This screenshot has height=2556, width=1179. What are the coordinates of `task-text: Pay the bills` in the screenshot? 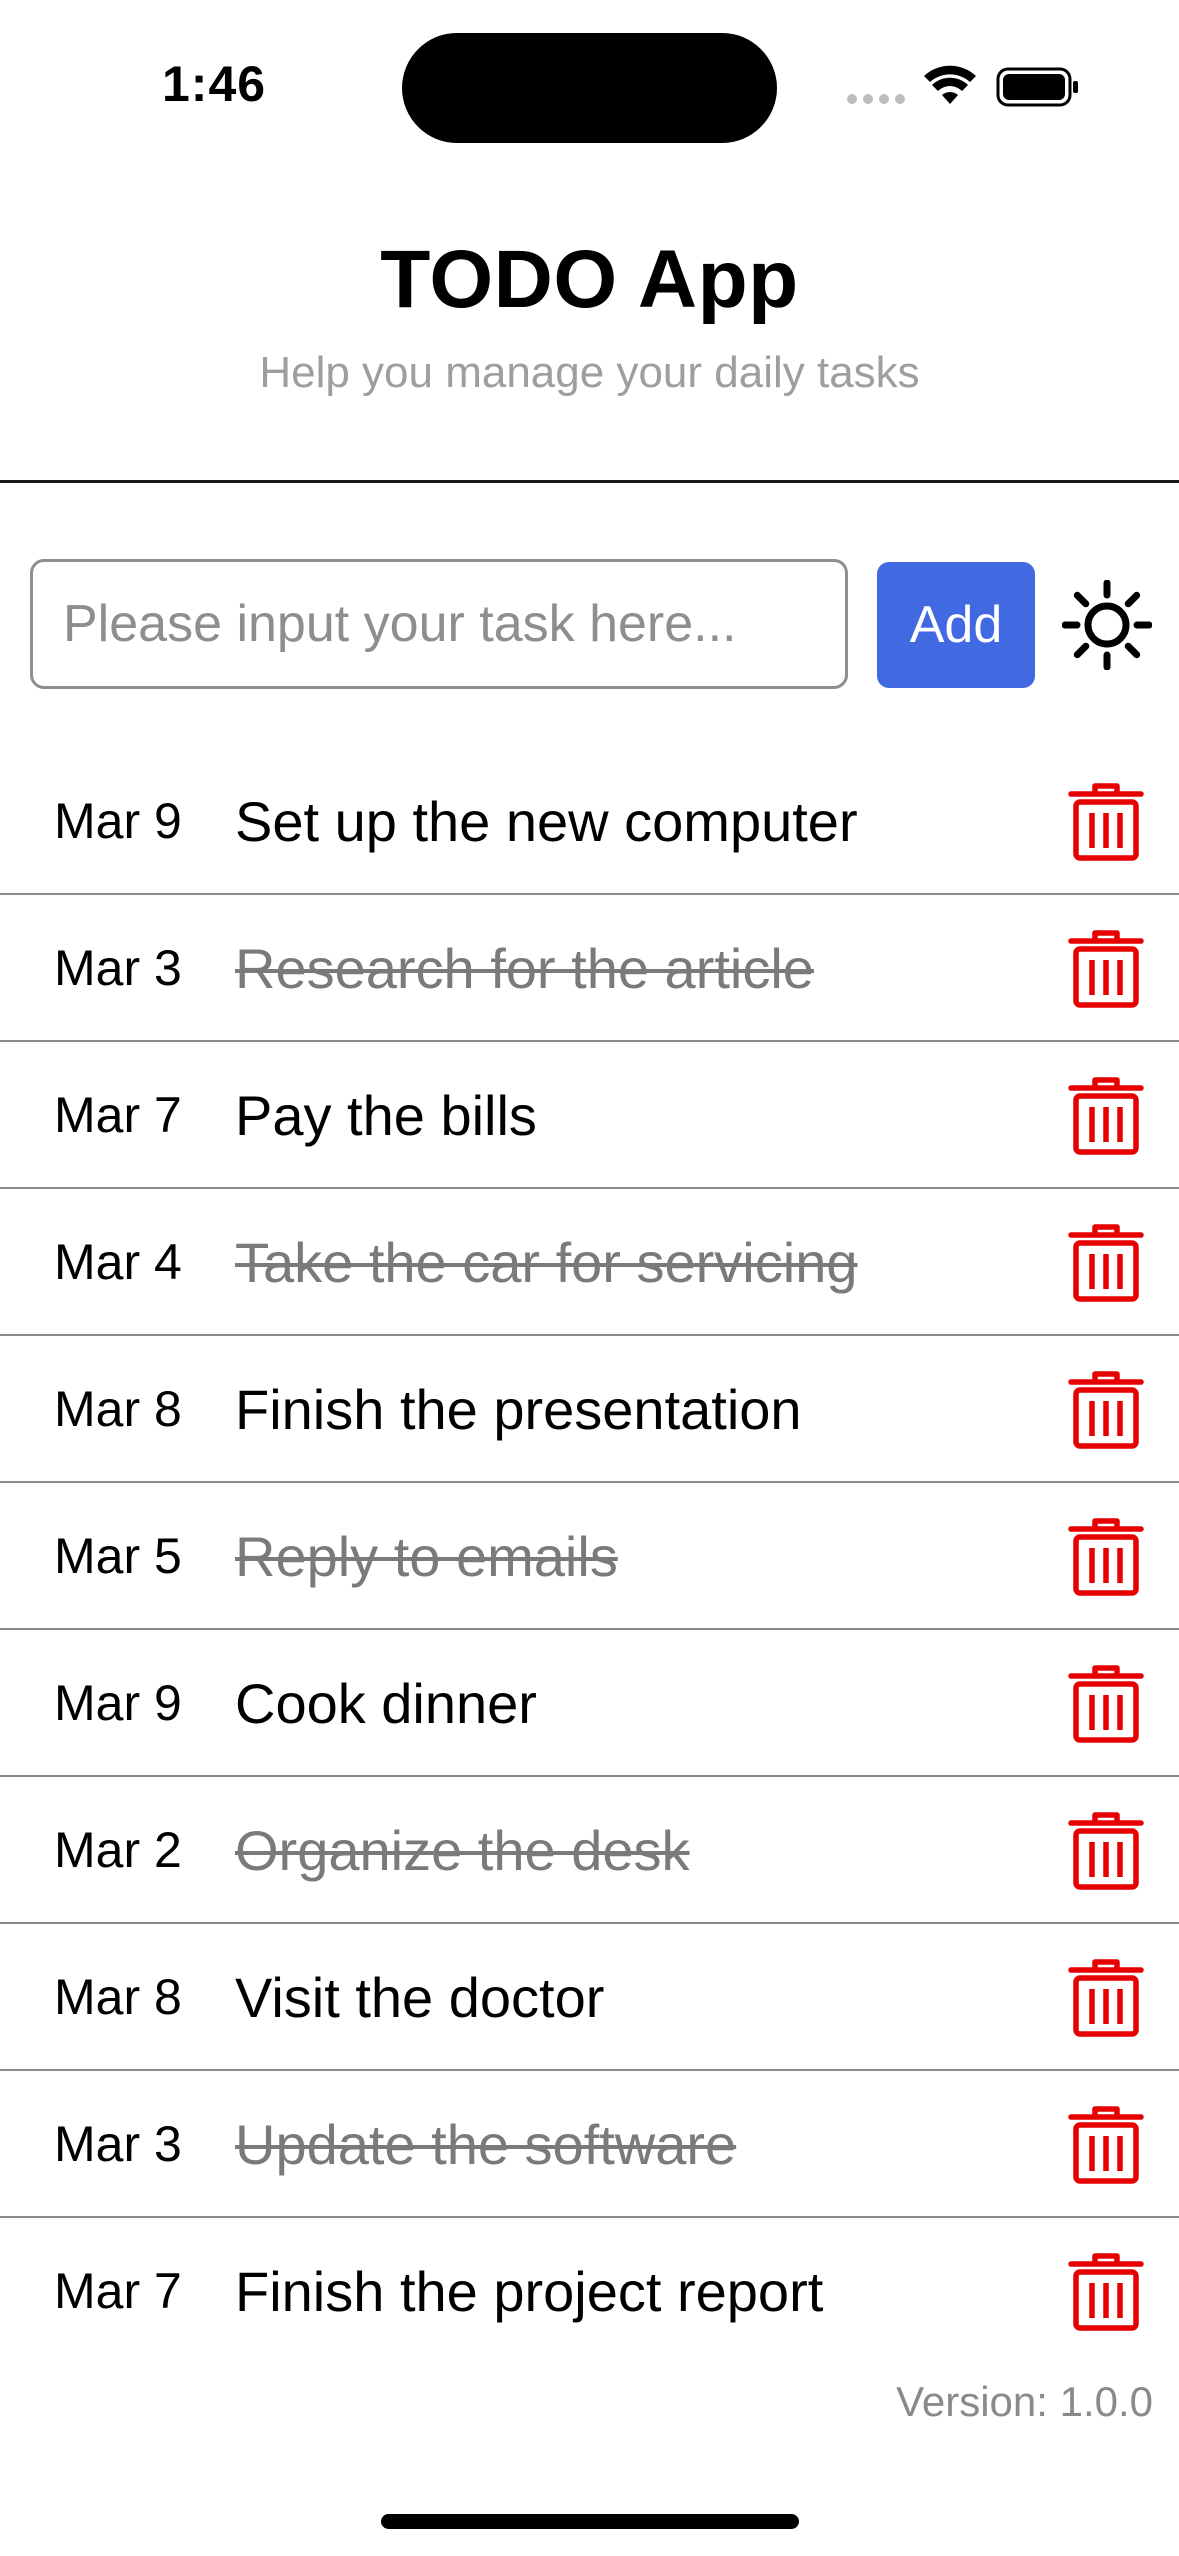 It's located at (386, 1115).